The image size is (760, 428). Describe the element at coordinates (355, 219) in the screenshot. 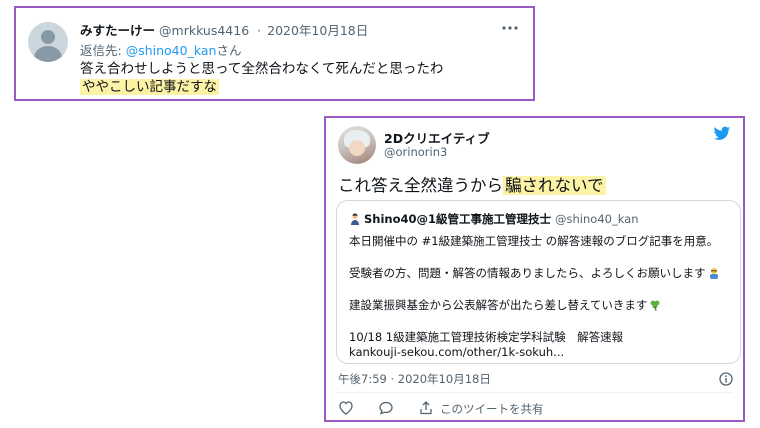

I see `person-emoji-icon` at that location.